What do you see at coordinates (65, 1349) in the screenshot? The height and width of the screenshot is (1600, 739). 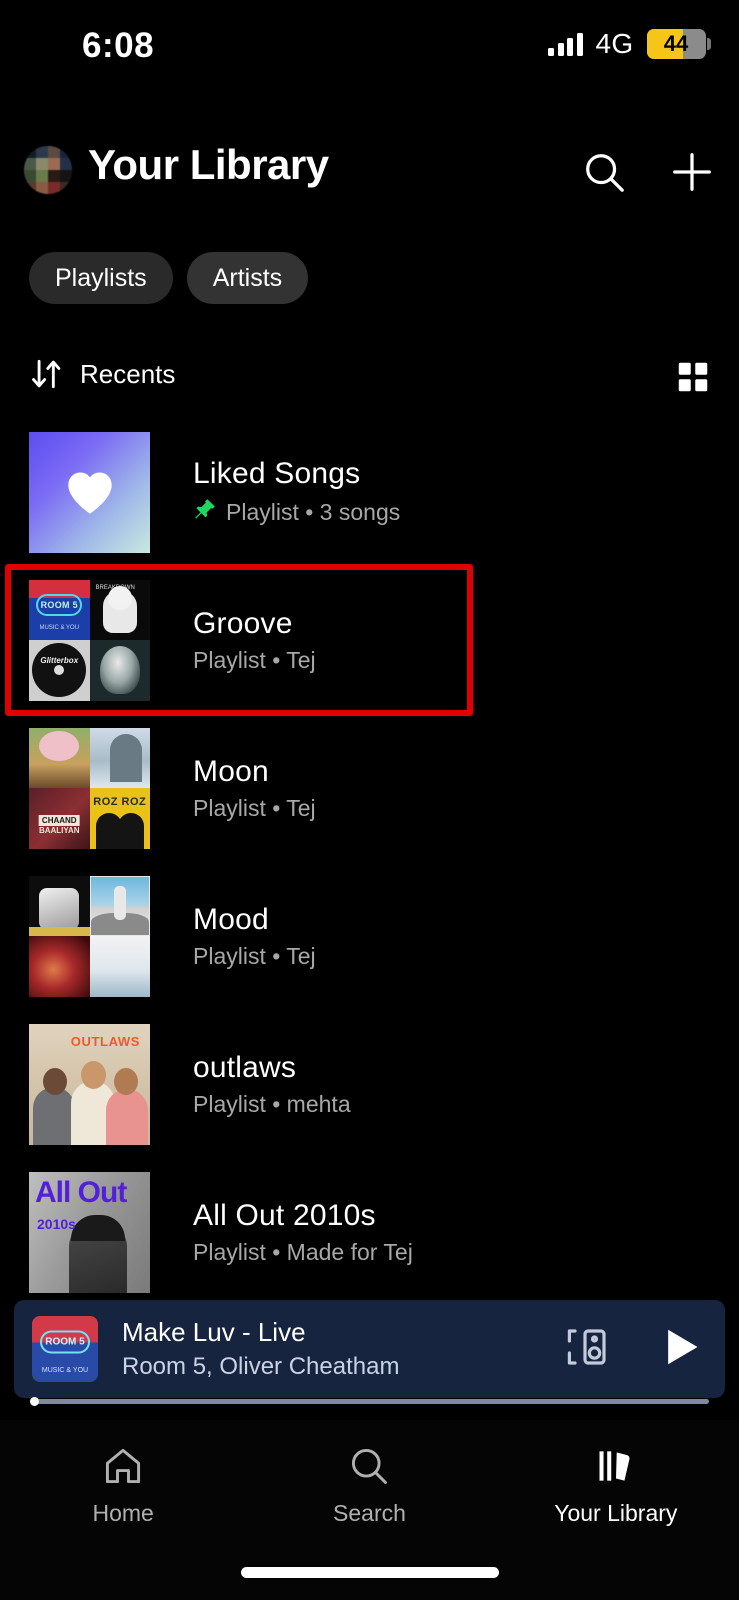 I see `room5-album-art: ROOM 5 MUSIC & YOU` at bounding box center [65, 1349].